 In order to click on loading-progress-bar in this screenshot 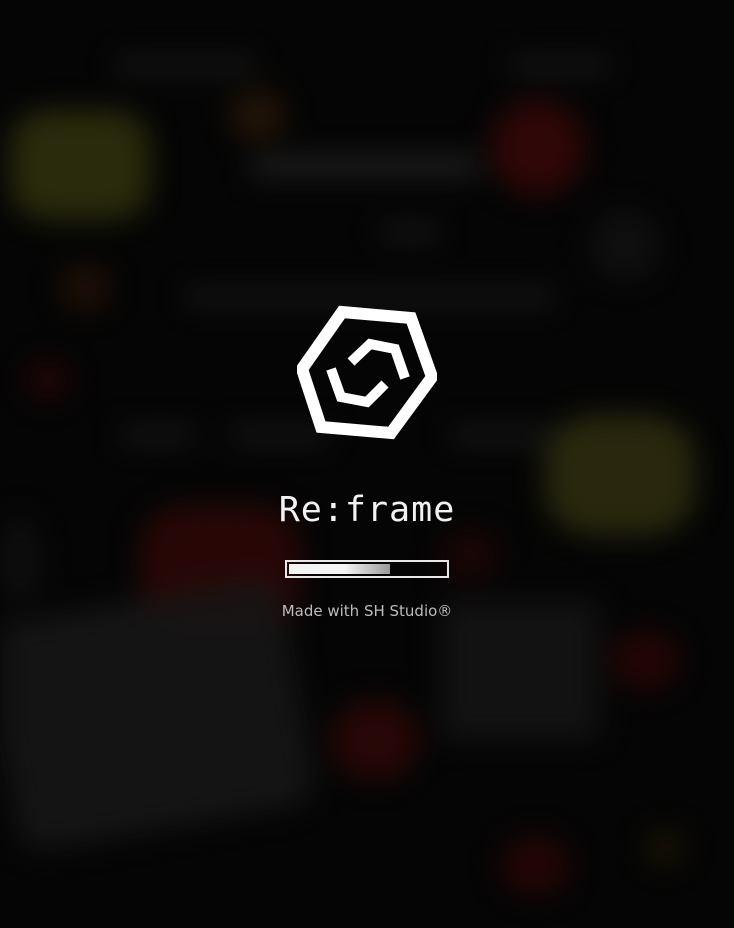, I will do `click(367, 569)`.